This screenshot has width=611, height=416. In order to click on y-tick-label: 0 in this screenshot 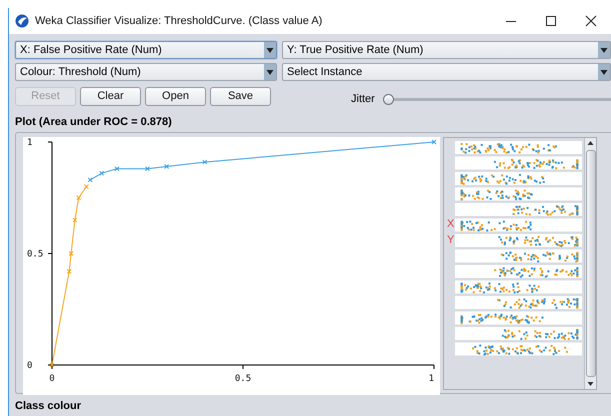, I will do `click(29, 366)`.